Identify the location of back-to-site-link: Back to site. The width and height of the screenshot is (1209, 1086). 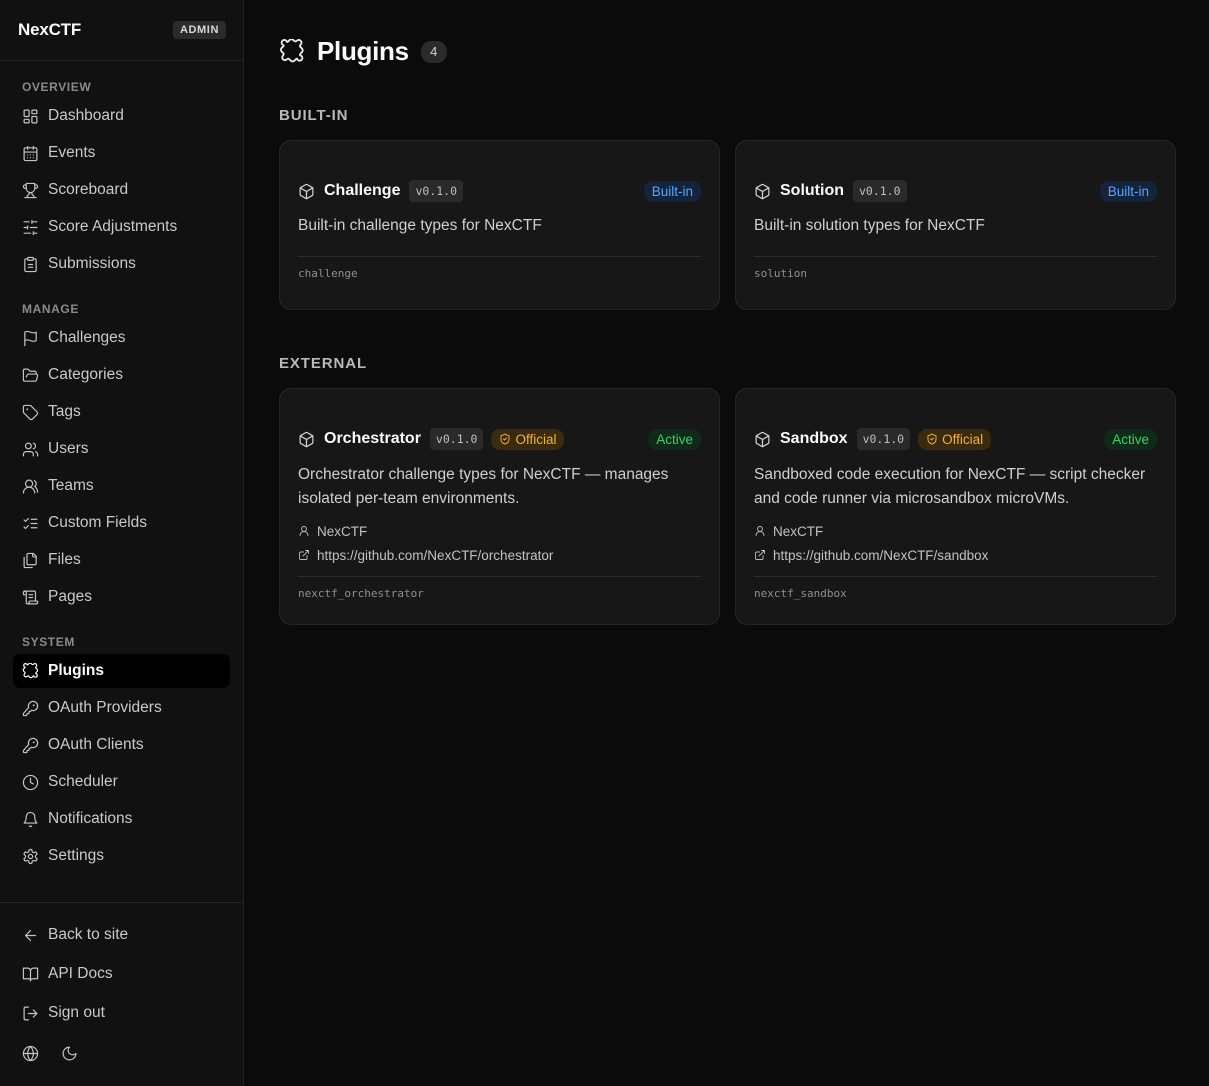
(121, 935).